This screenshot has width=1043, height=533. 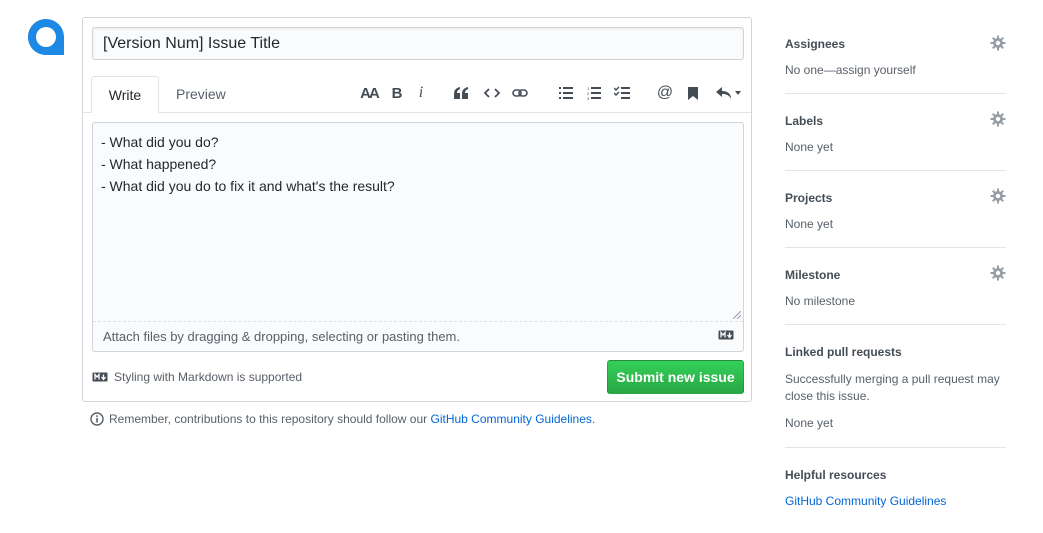 I want to click on text-size-icon: AA, so click(x=369, y=93).